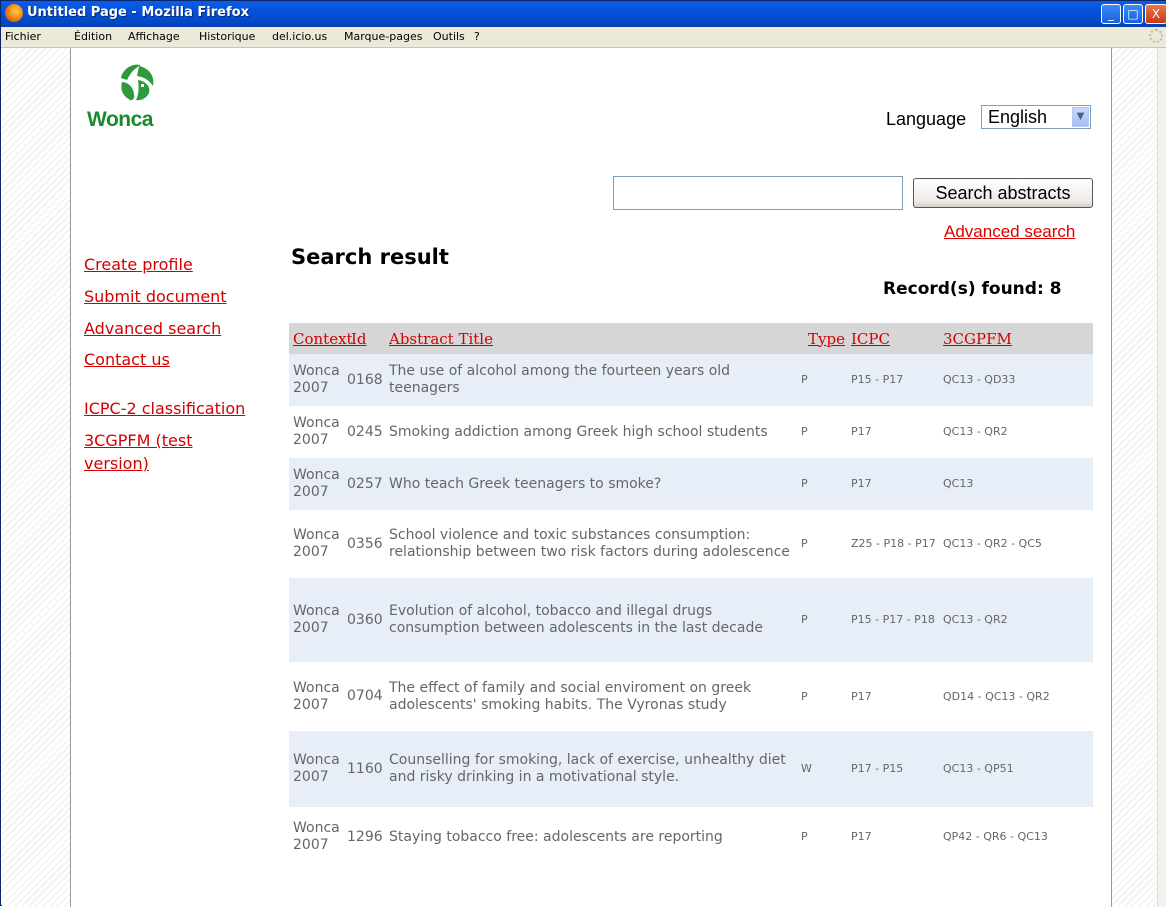  Describe the element at coordinates (1016, 338) in the screenshot. I see `column-3cgpfm: 3CGPFM` at that location.